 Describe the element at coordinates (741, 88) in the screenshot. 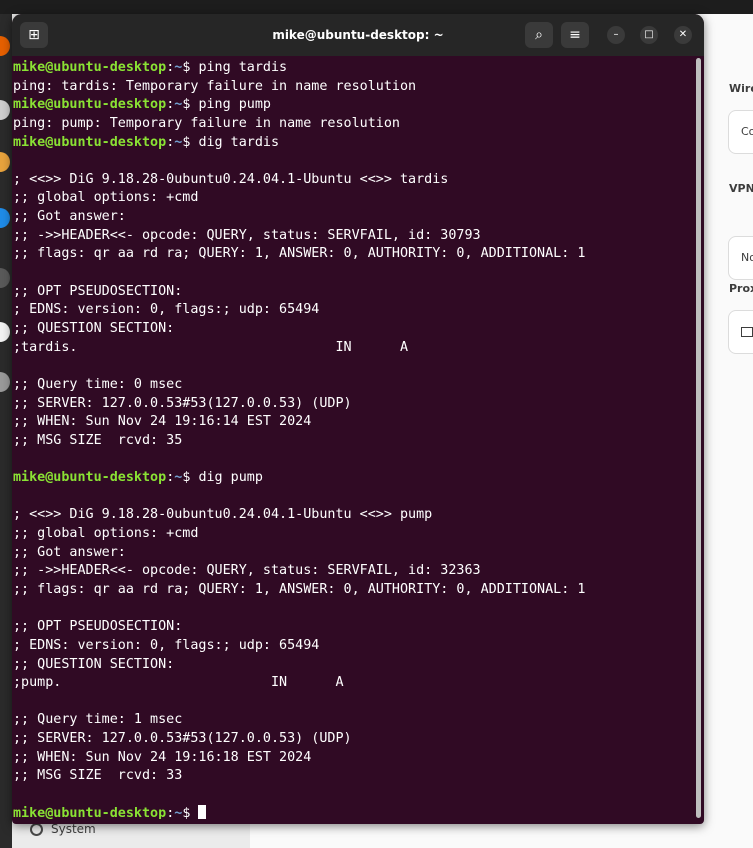

I see `section-heading-wired: Wire` at that location.